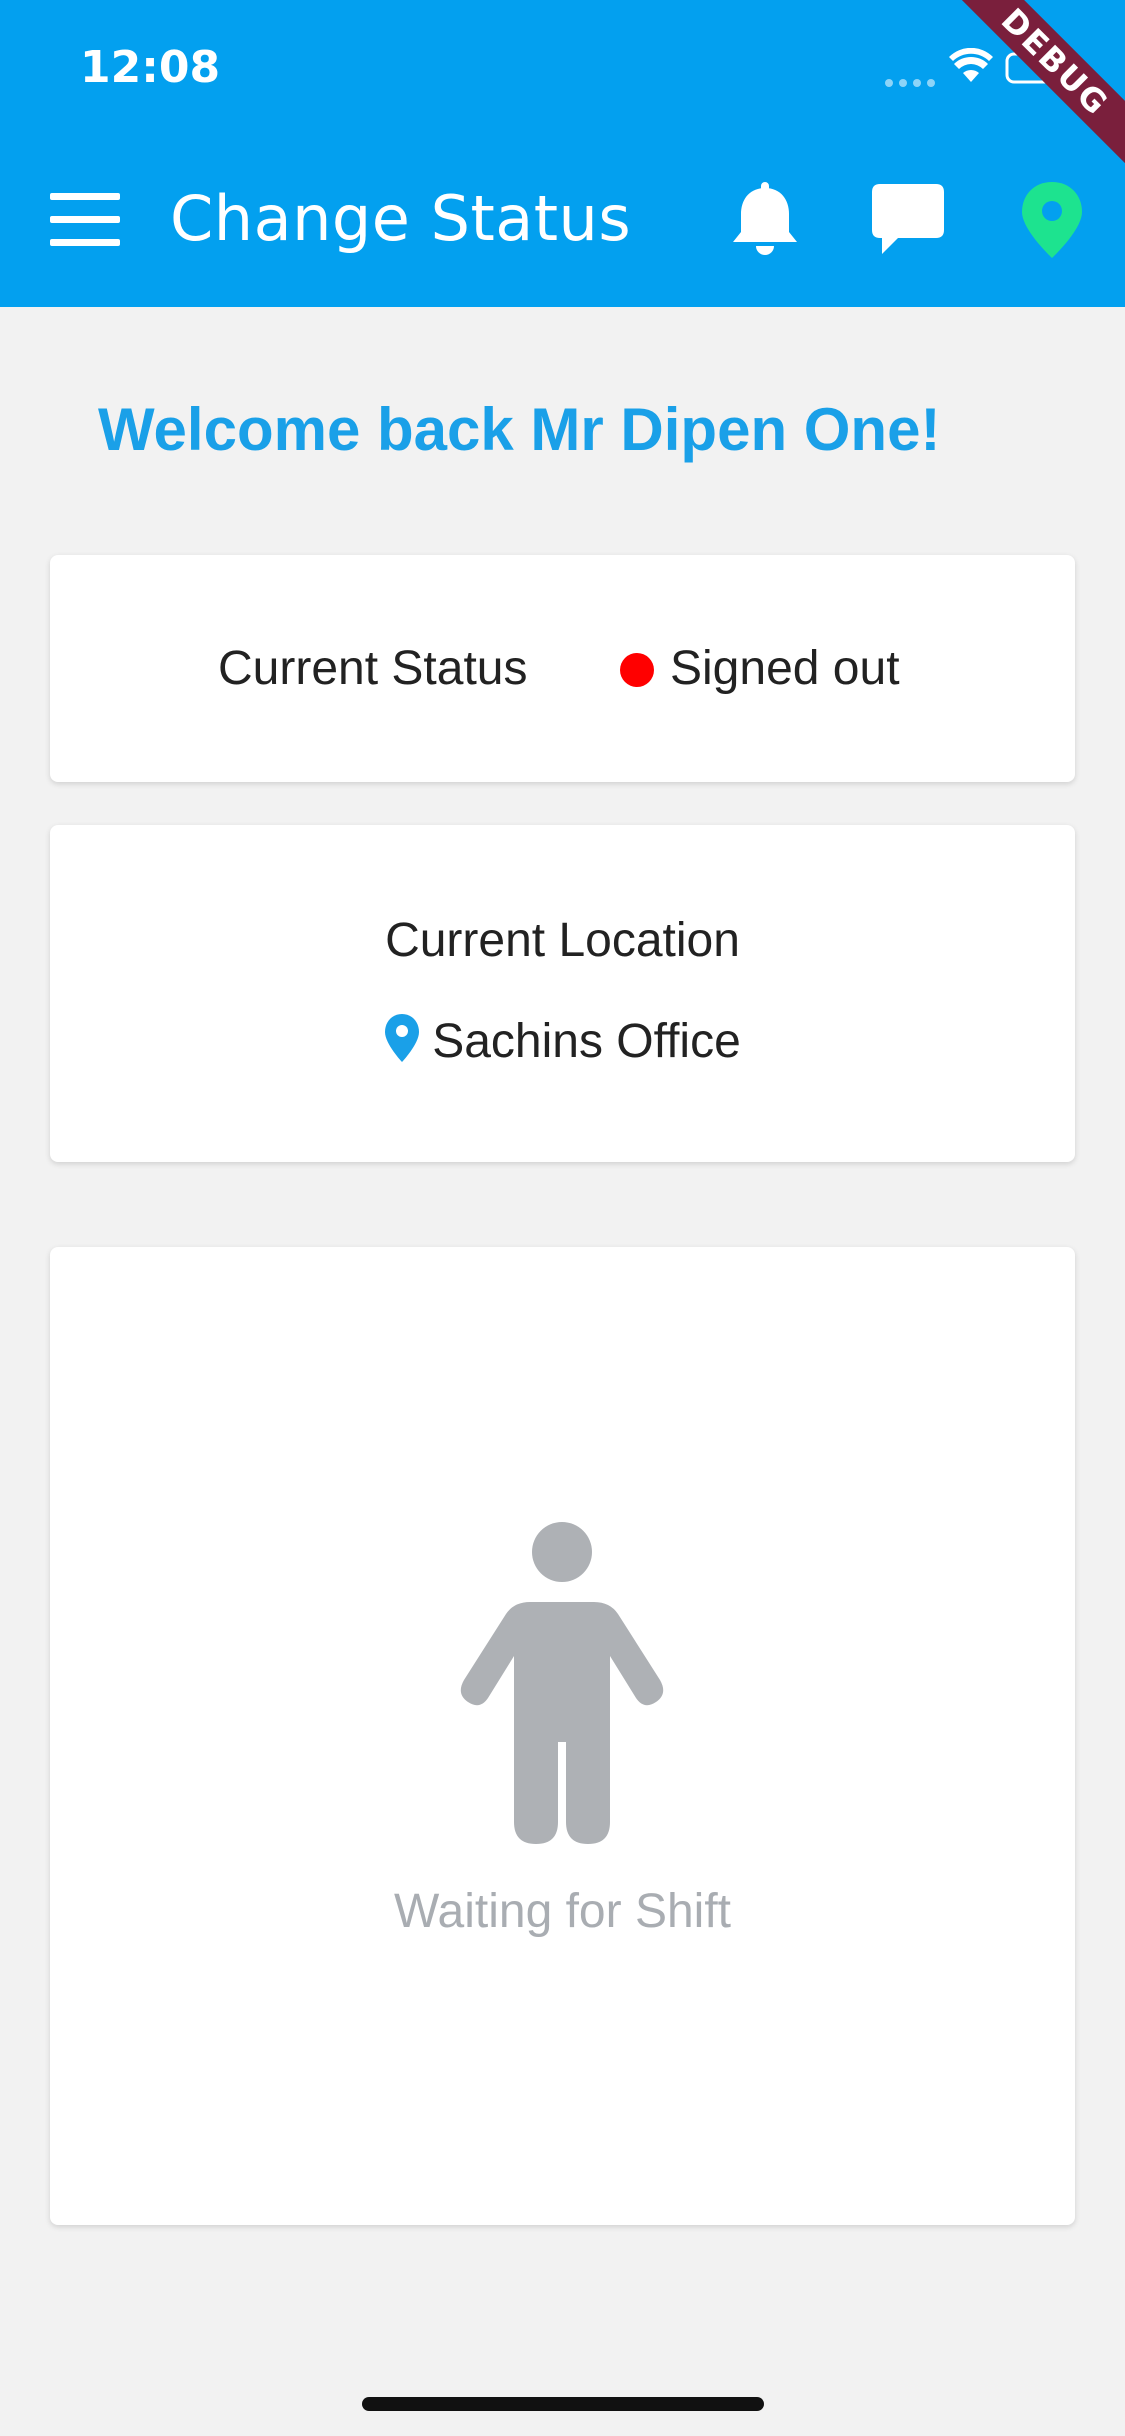 Image resolution: width=1125 pixels, height=2436 pixels. I want to click on welcome-message: Welcome back Mr Dipen One!, so click(519, 429).